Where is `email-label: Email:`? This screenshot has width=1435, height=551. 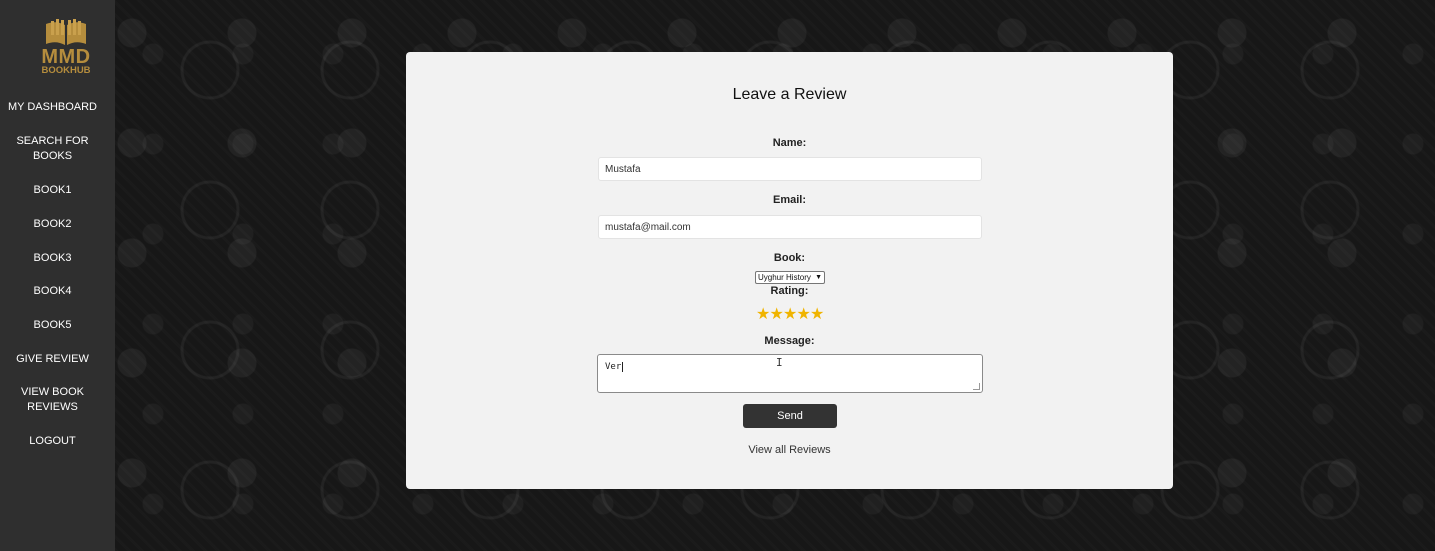 email-label: Email: is located at coordinates (789, 200).